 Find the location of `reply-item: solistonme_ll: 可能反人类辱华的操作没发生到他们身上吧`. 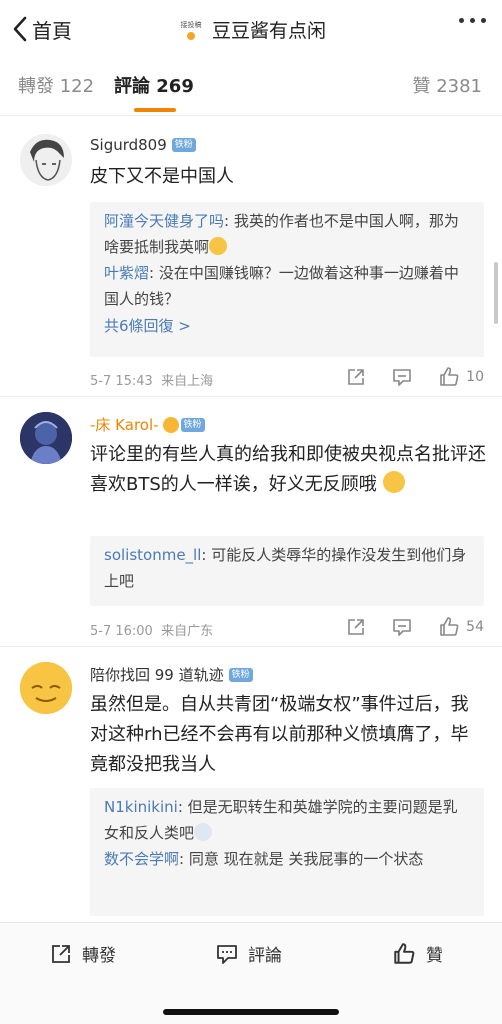

reply-item: solistonme_ll: 可能反人类辱华的操作没发生到他们身上吧 is located at coordinates (287, 568).